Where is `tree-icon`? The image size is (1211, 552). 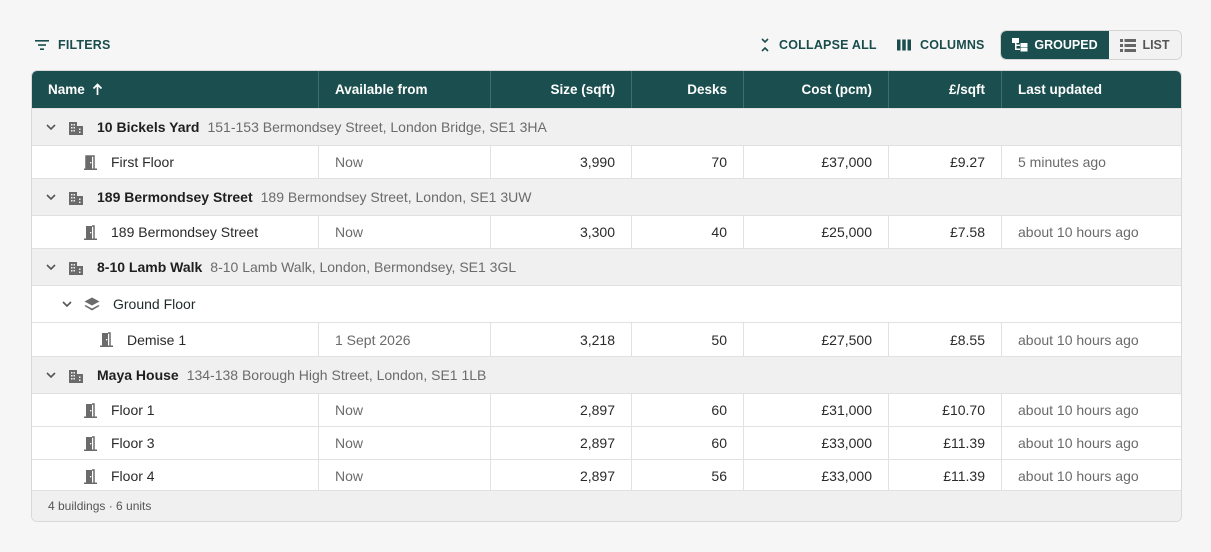 tree-icon is located at coordinates (1020, 45).